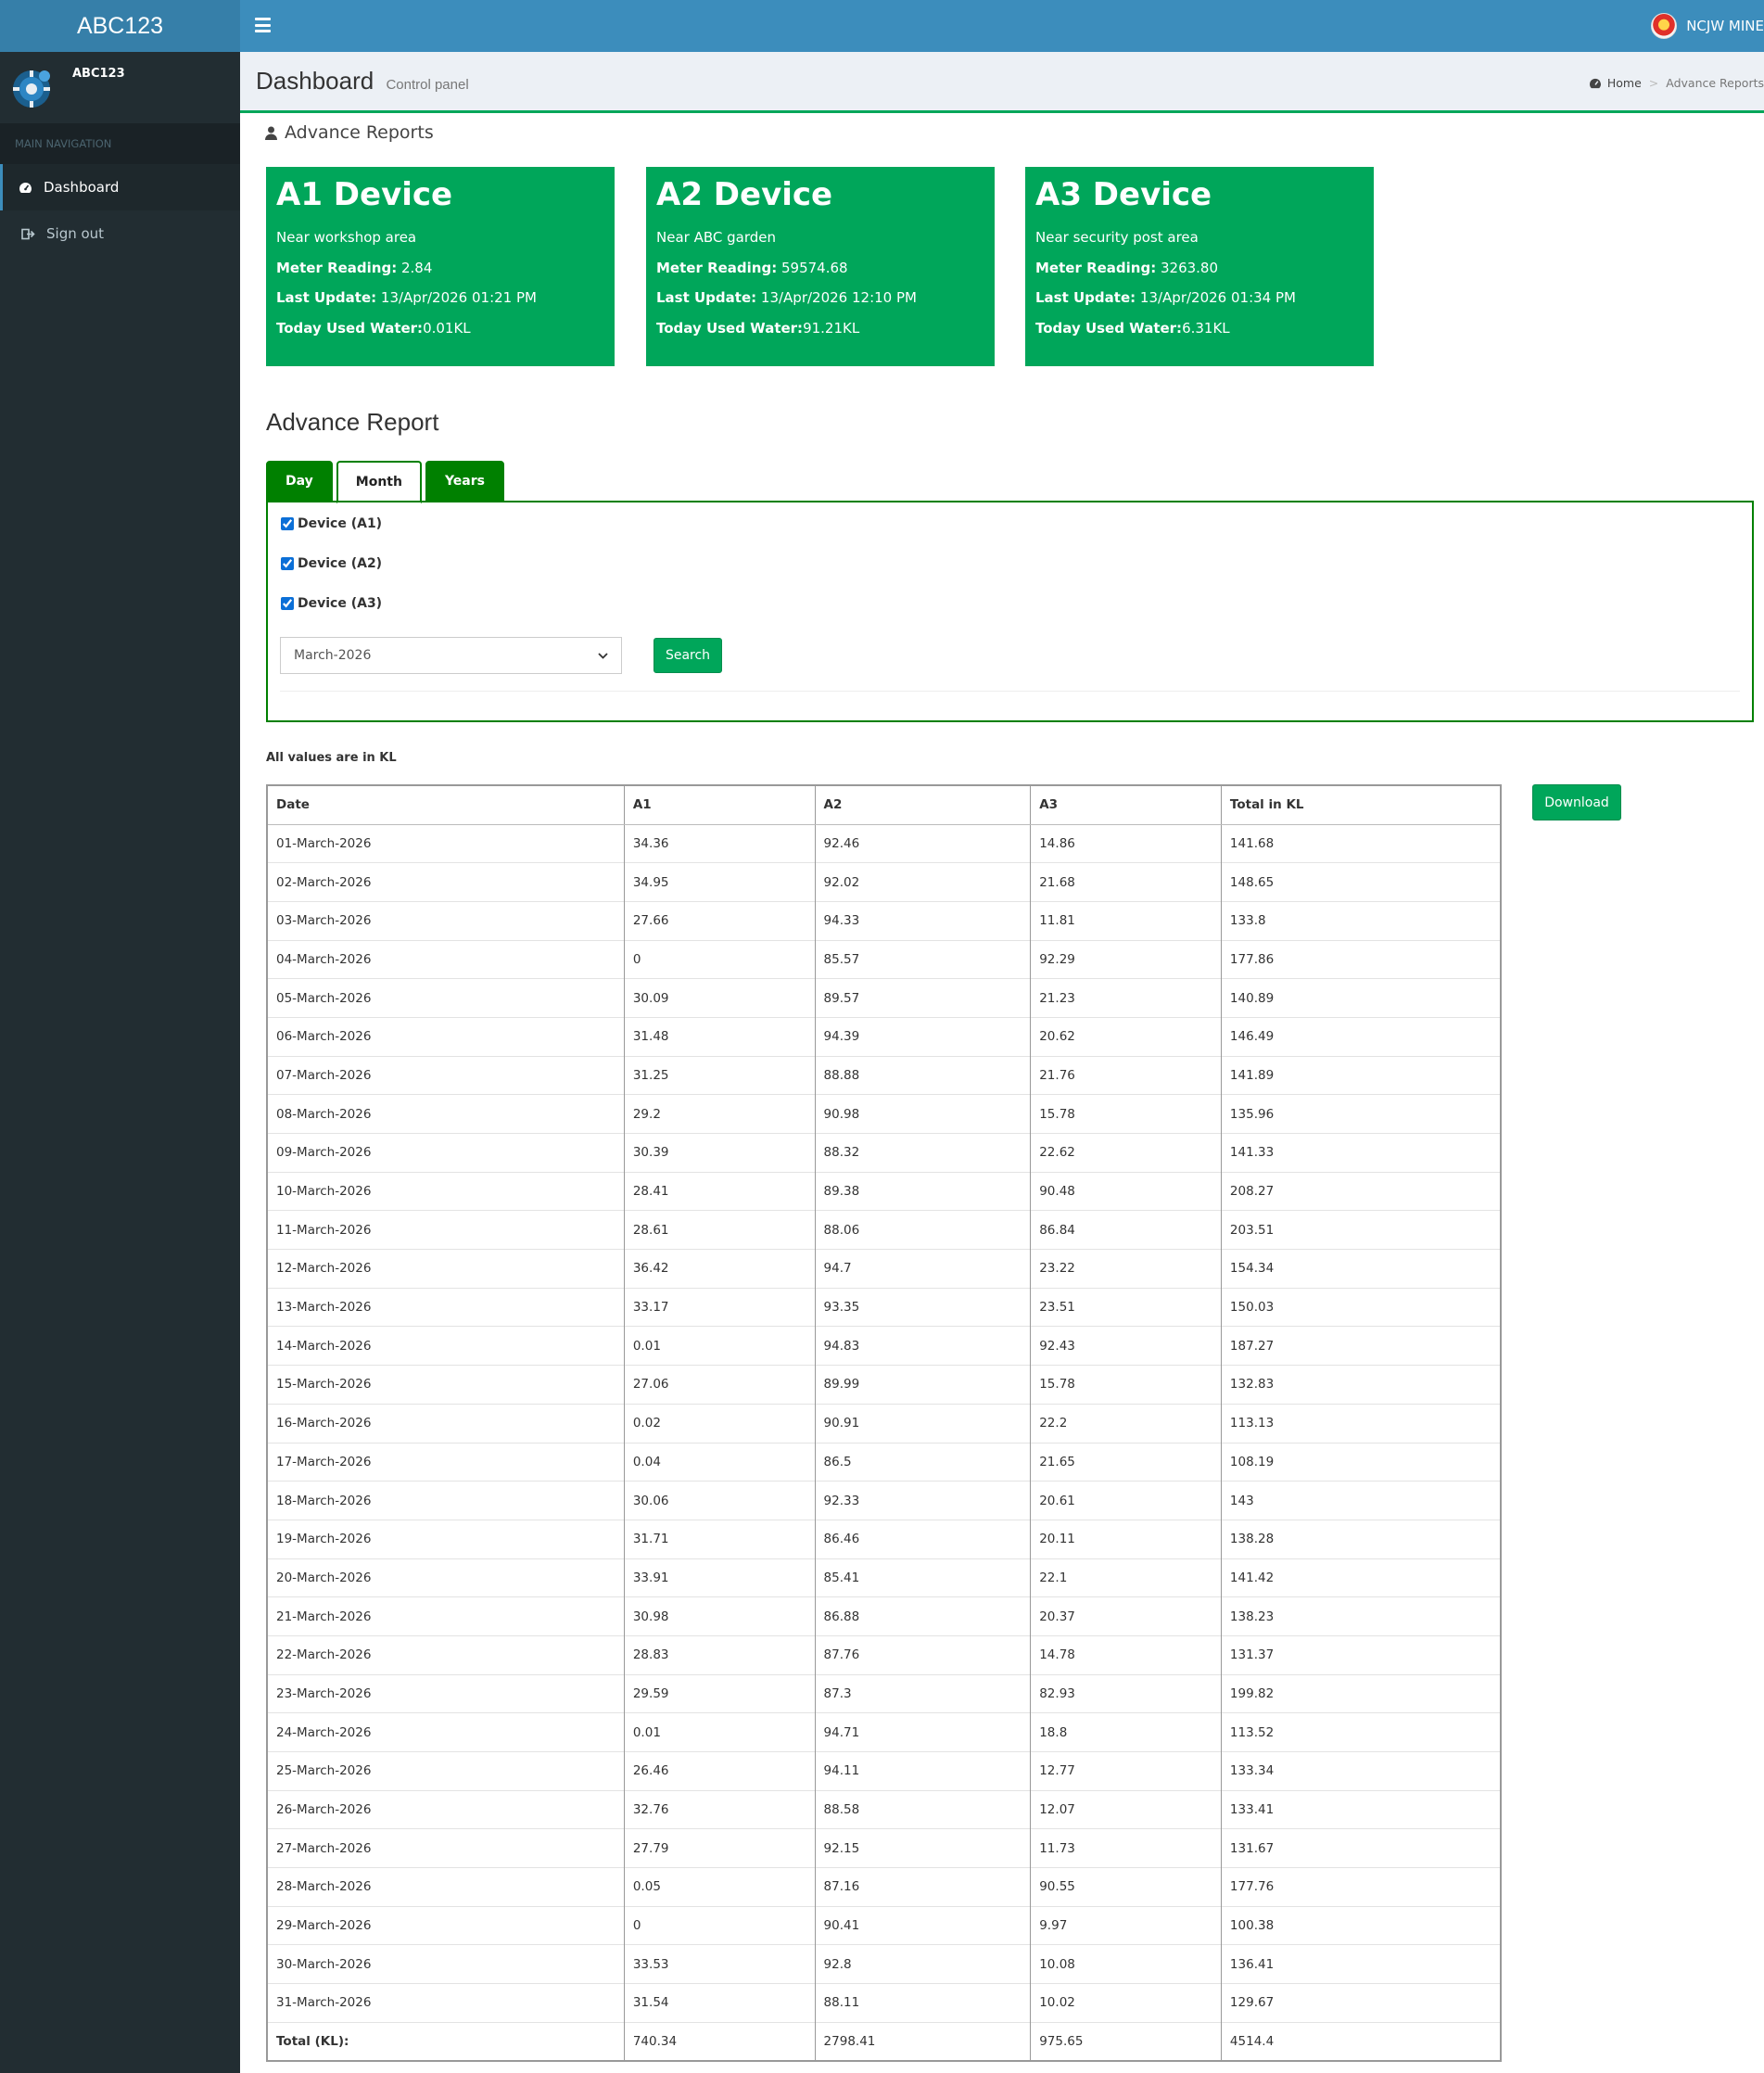 The width and height of the screenshot is (1764, 2073). What do you see at coordinates (445, 843) in the screenshot?
I see `cell-date: 01-March-2026` at bounding box center [445, 843].